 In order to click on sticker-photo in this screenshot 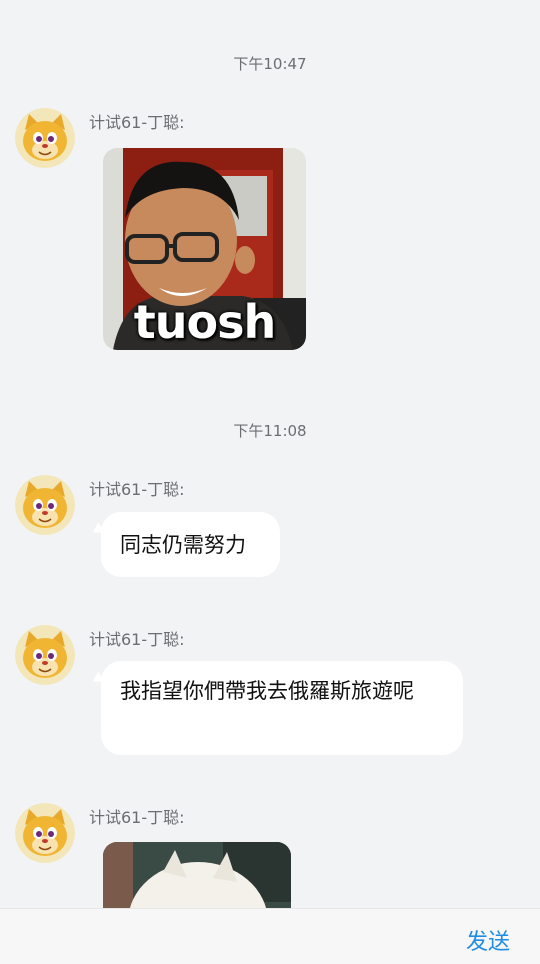, I will do `click(197, 875)`.